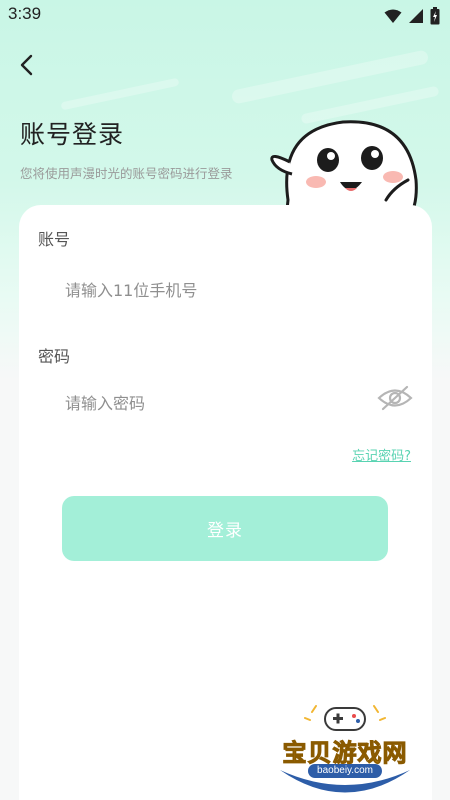 The width and height of the screenshot is (450, 800). I want to click on background-decoration, so click(120, 94).